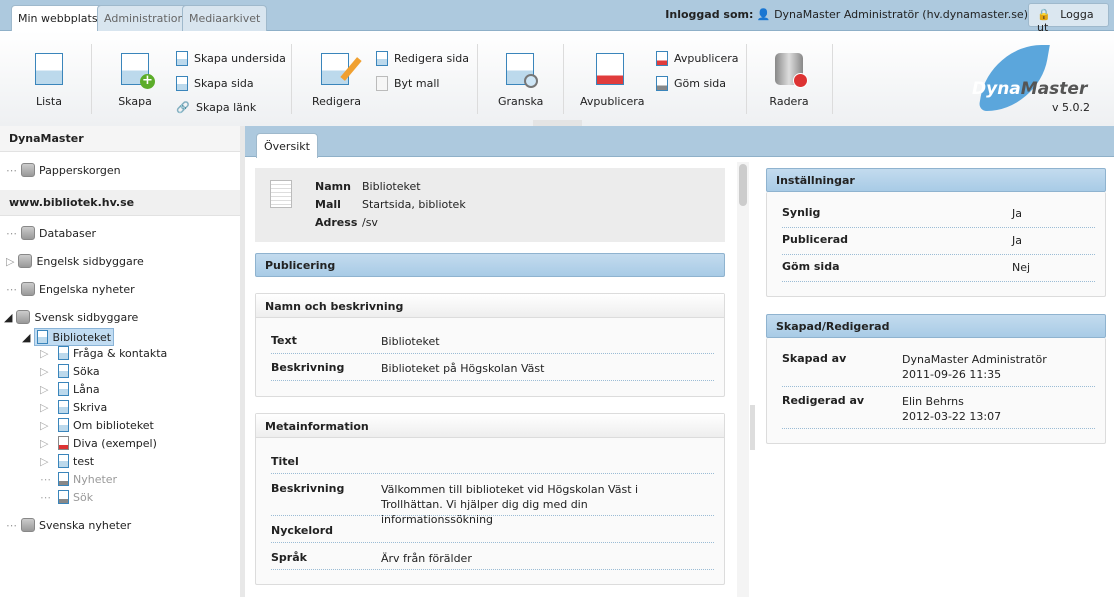  Describe the element at coordinates (144, 18) in the screenshot. I see `tab-administration: Administration` at that location.